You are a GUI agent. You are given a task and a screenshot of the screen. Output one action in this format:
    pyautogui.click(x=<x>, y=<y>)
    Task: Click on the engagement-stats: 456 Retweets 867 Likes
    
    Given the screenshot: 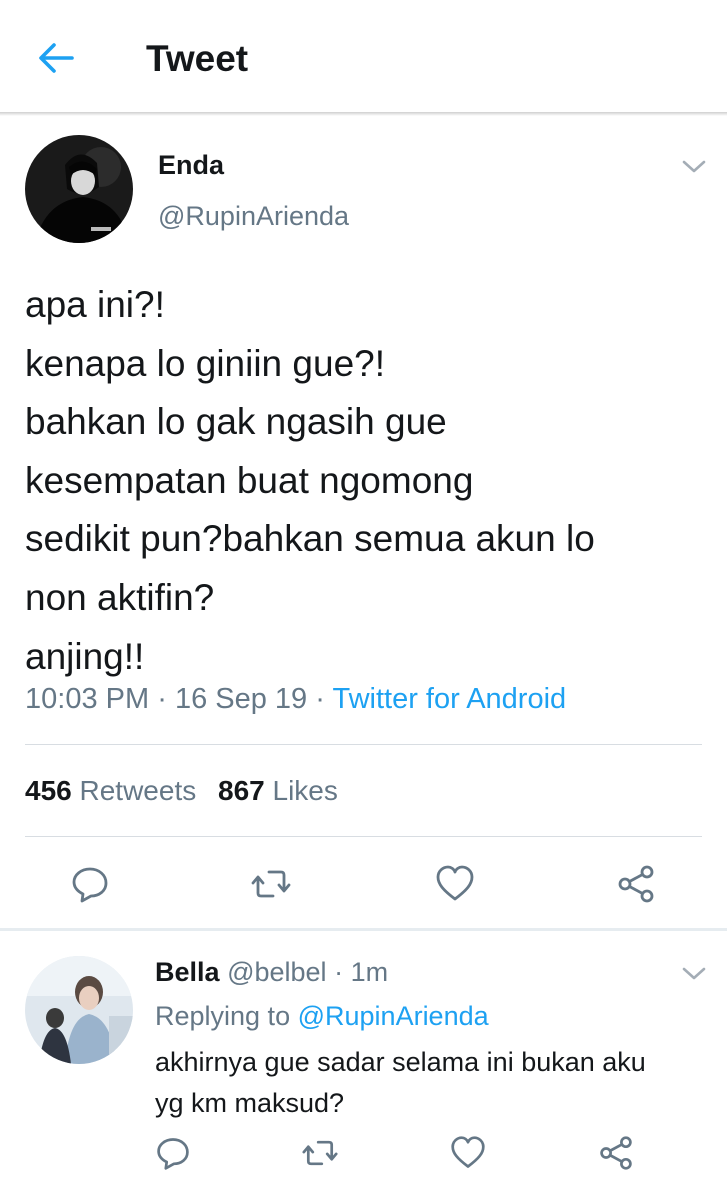 What is the action you would take?
    pyautogui.click(x=181, y=791)
    